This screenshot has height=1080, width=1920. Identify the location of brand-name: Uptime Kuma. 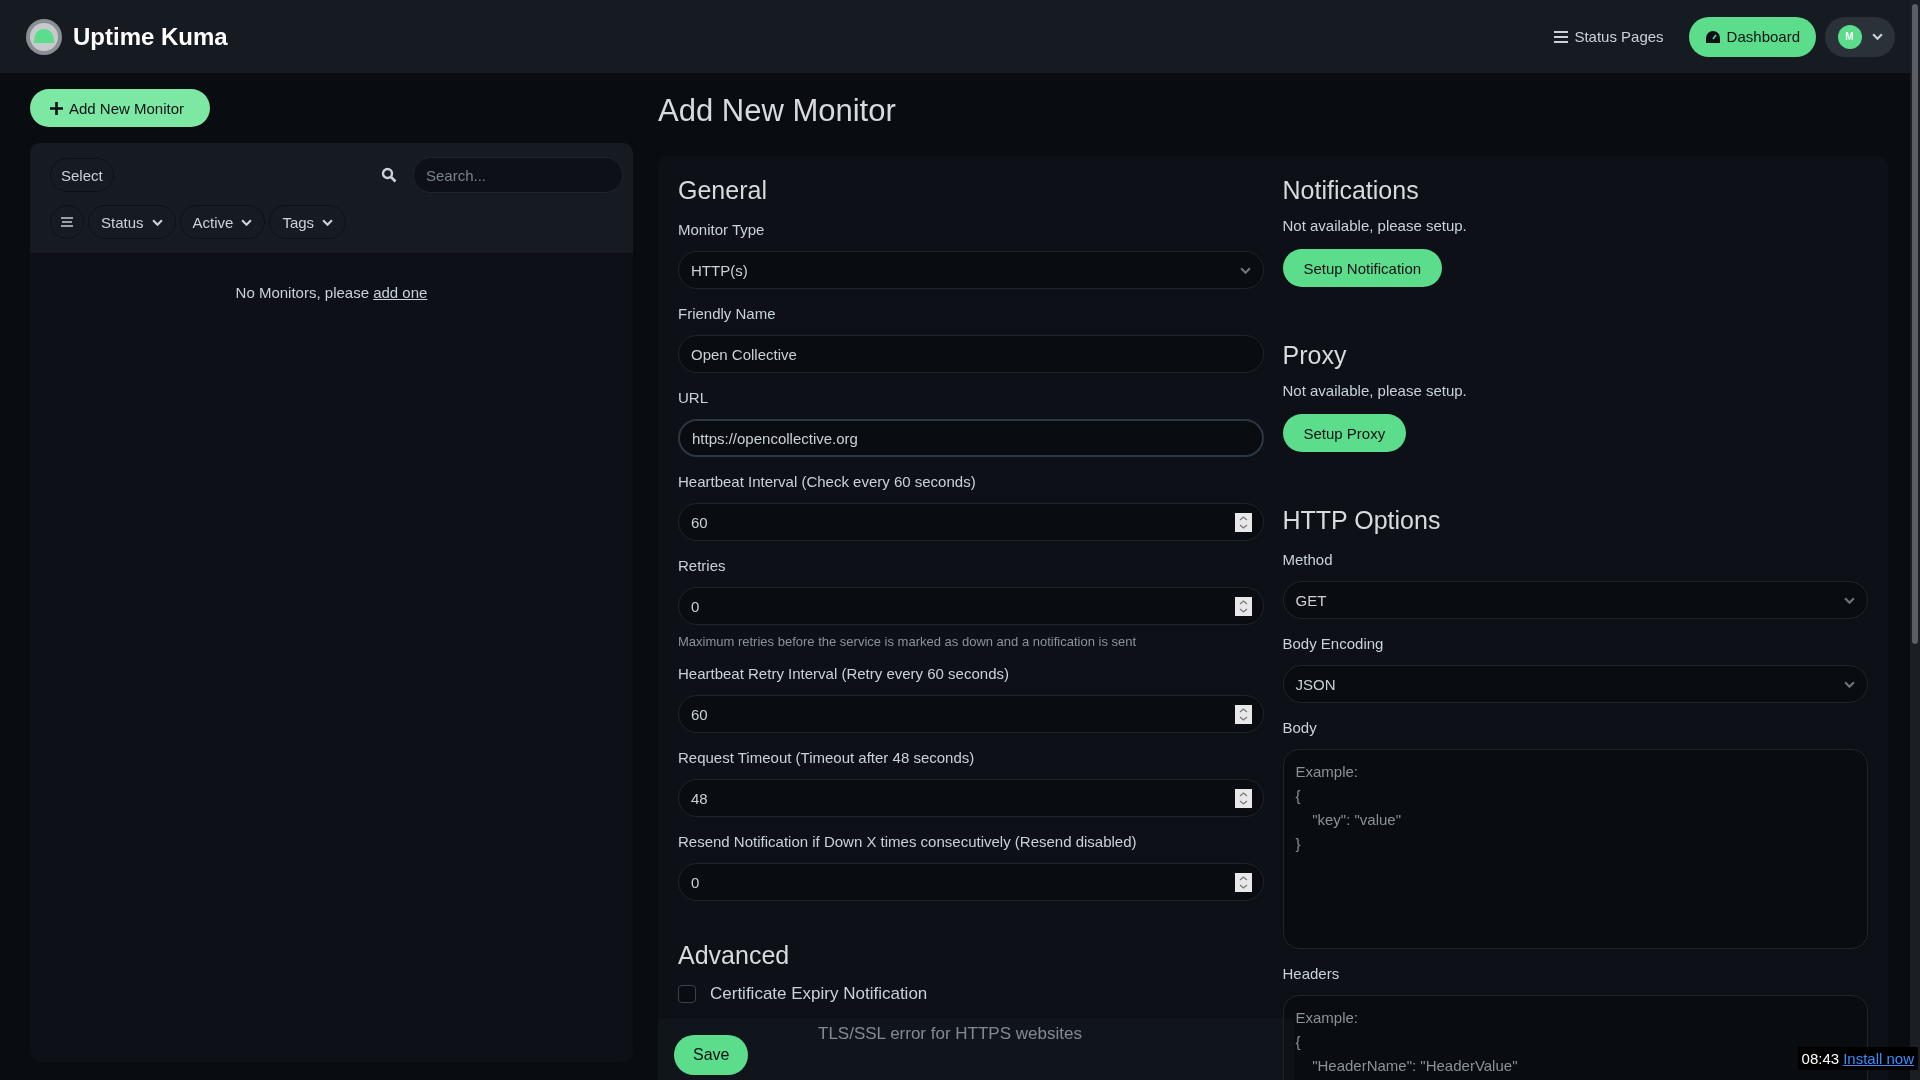
(150, 36).